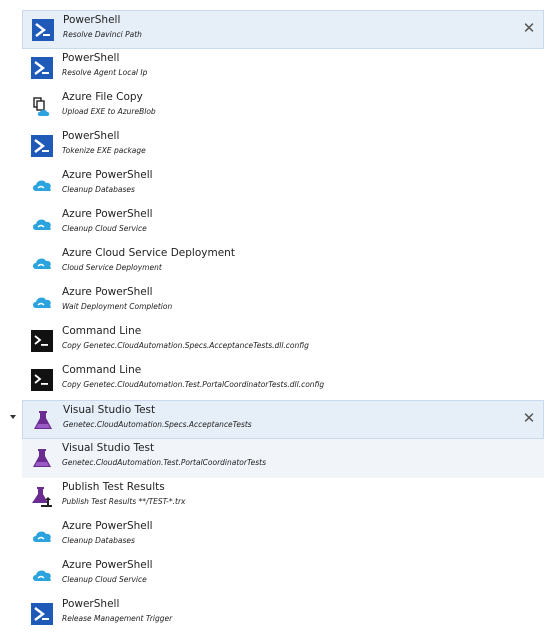  Describe the element at coordinates (42, 497) in the screenshot. I see `publish-test-results-icon` at that location.